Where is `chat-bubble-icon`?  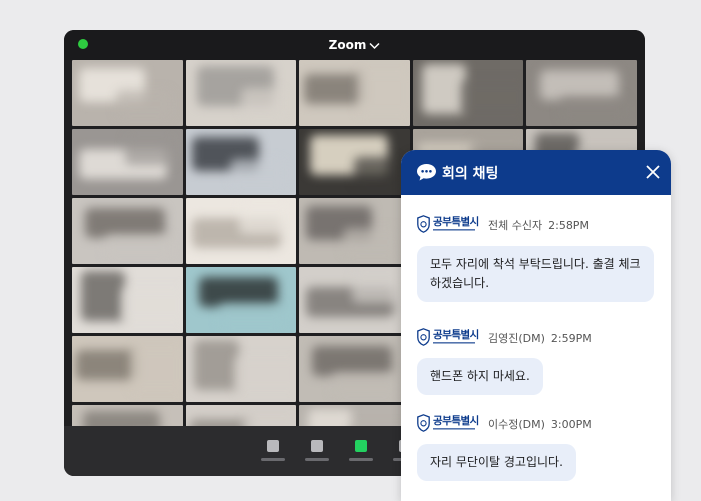
chat-bubble-icon is located at coordinates (426, 172).